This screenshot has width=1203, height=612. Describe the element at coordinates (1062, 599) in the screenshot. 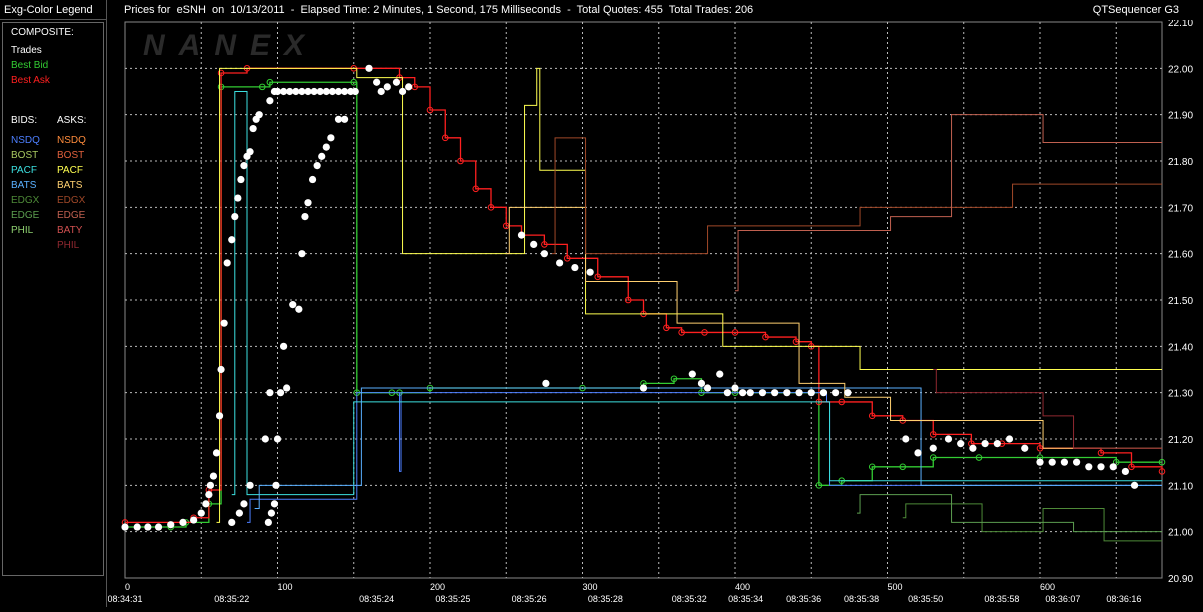

I see `time-label: 08:36:07` at that location.